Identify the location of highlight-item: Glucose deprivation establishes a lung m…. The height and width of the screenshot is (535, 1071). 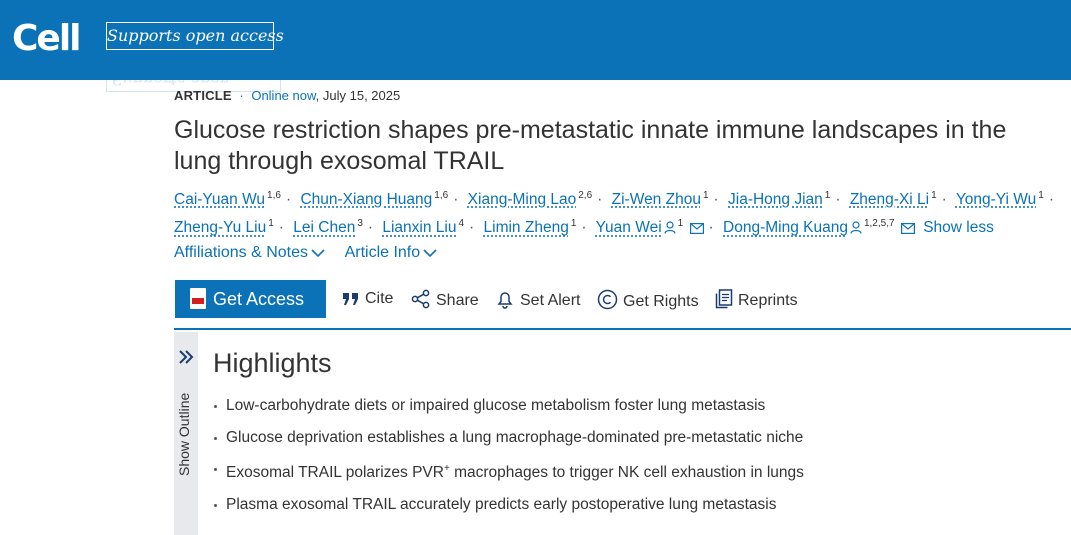
(508, 438).